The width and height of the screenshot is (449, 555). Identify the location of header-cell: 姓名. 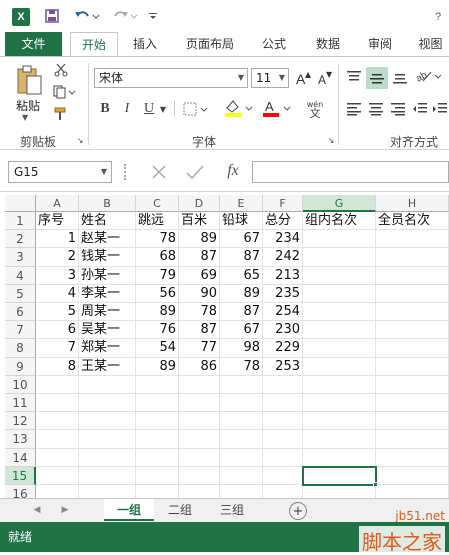
(107, 221).